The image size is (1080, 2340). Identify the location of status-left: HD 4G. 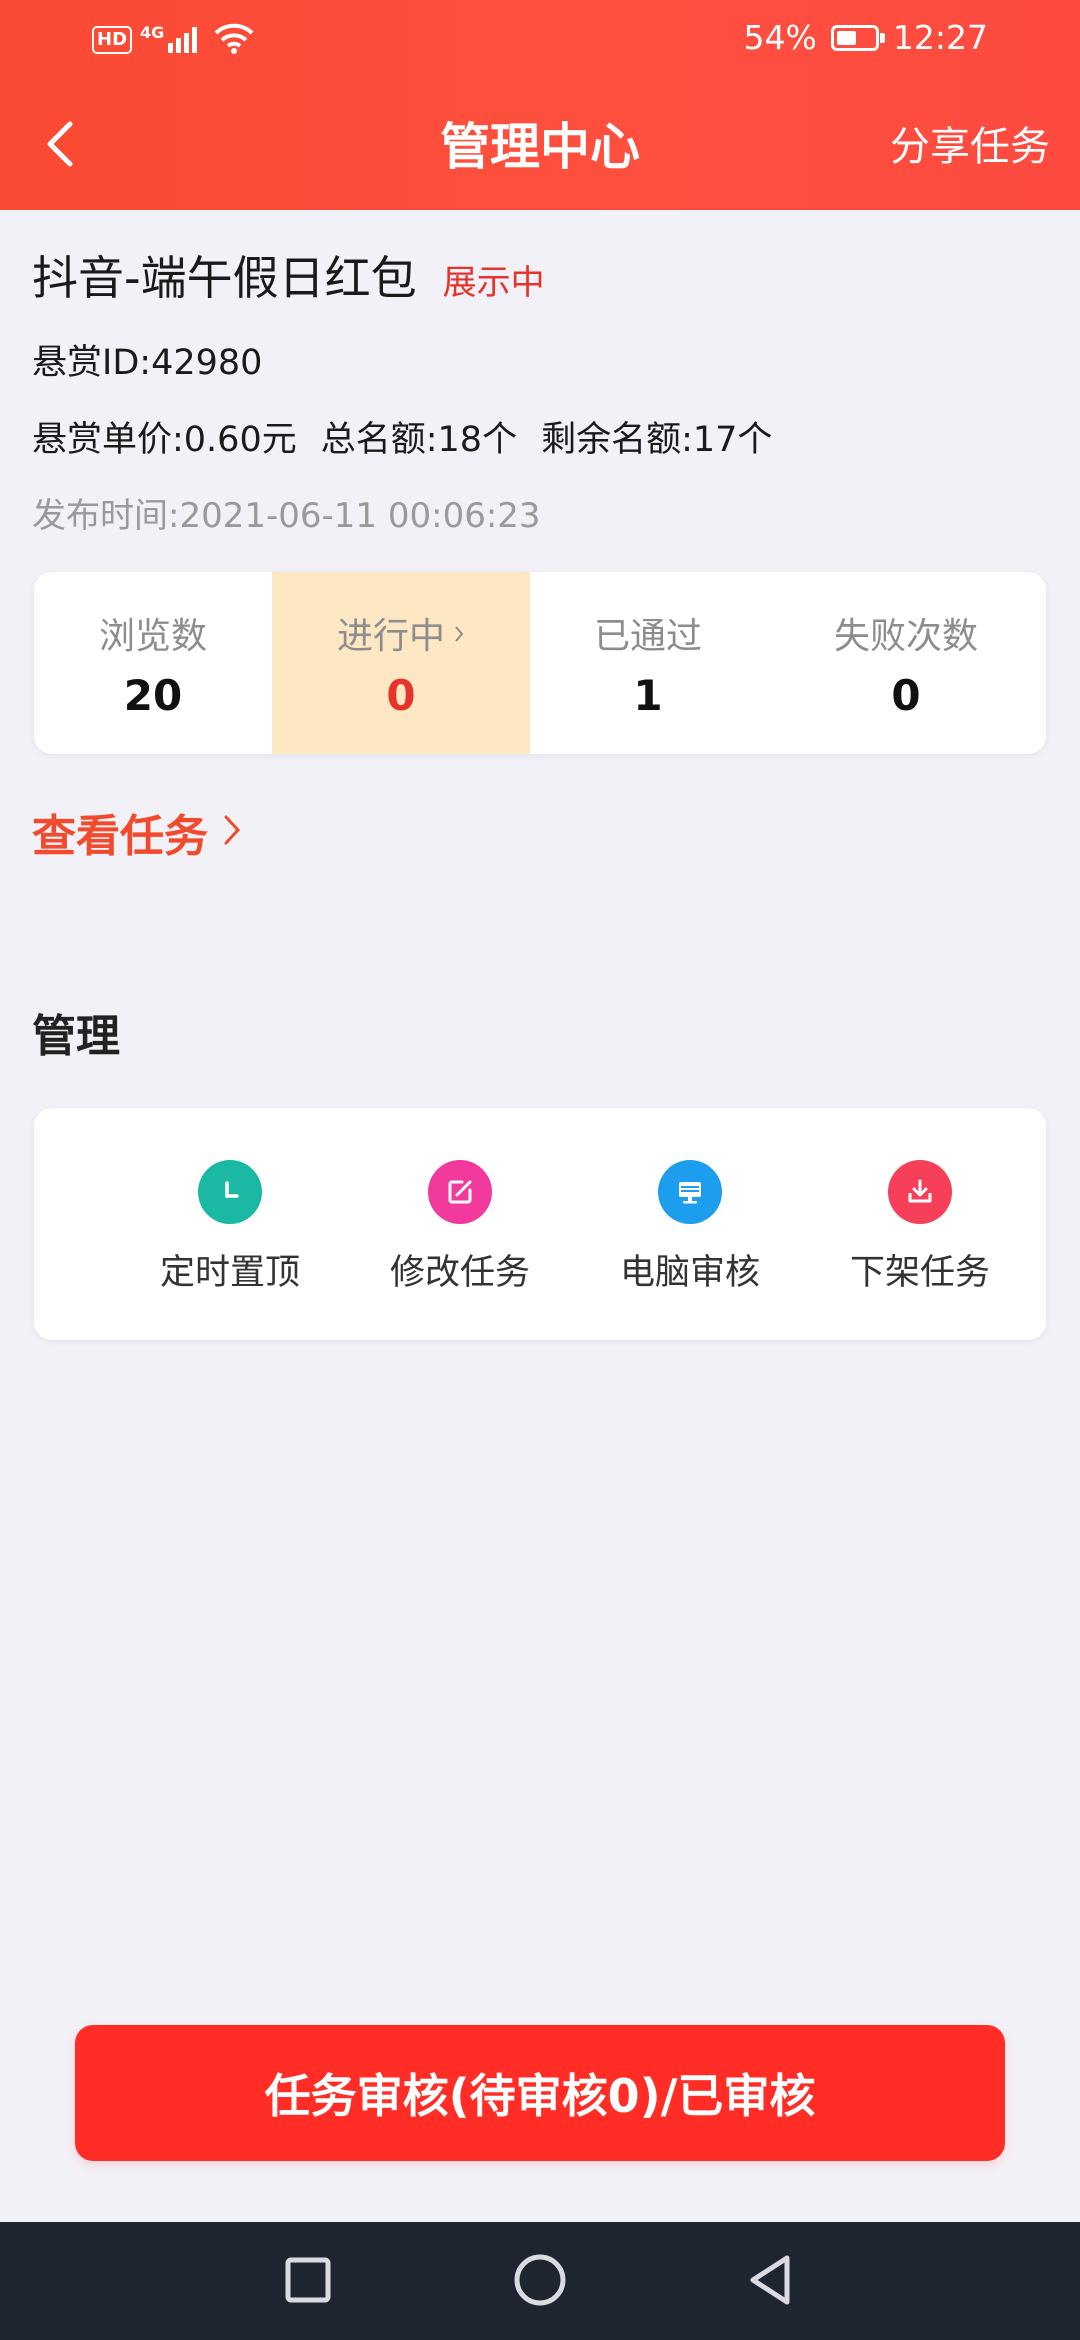
(173, 40).